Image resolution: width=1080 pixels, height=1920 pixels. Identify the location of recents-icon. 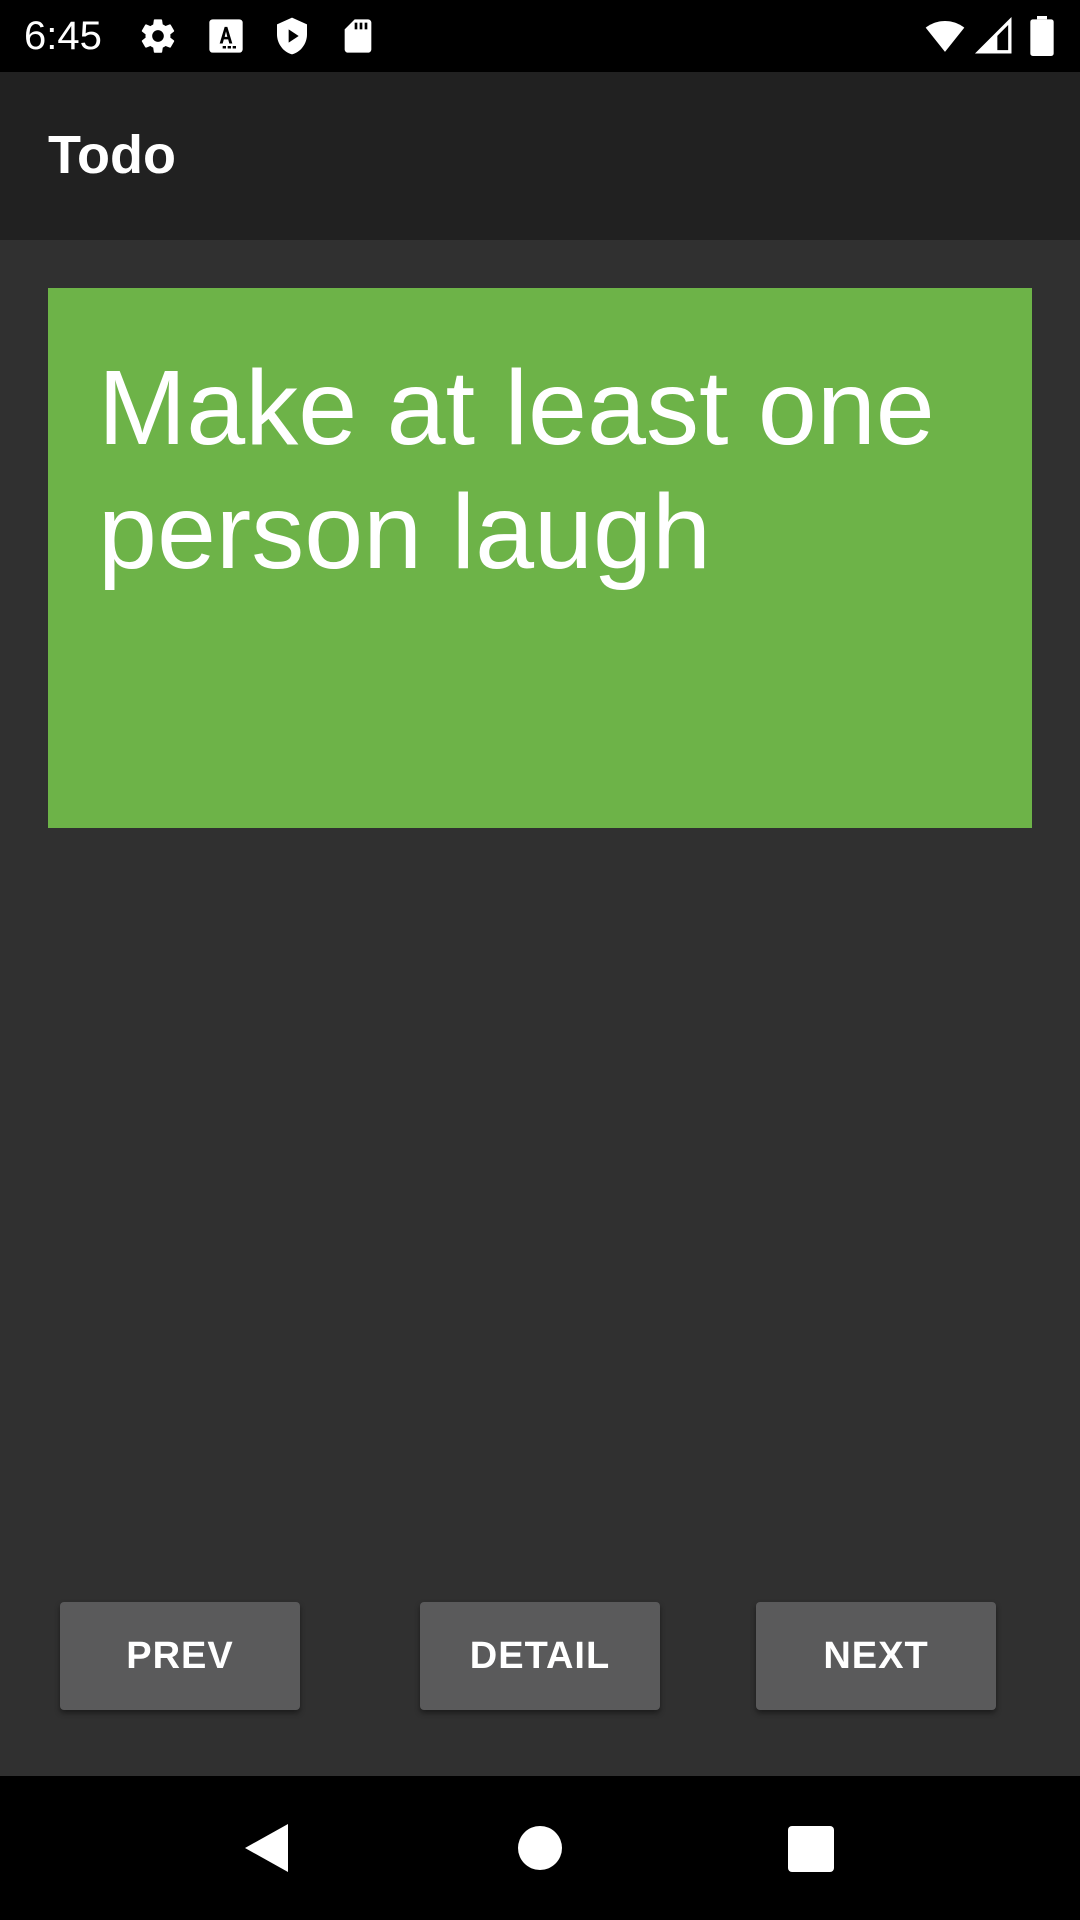
(810, 1848).